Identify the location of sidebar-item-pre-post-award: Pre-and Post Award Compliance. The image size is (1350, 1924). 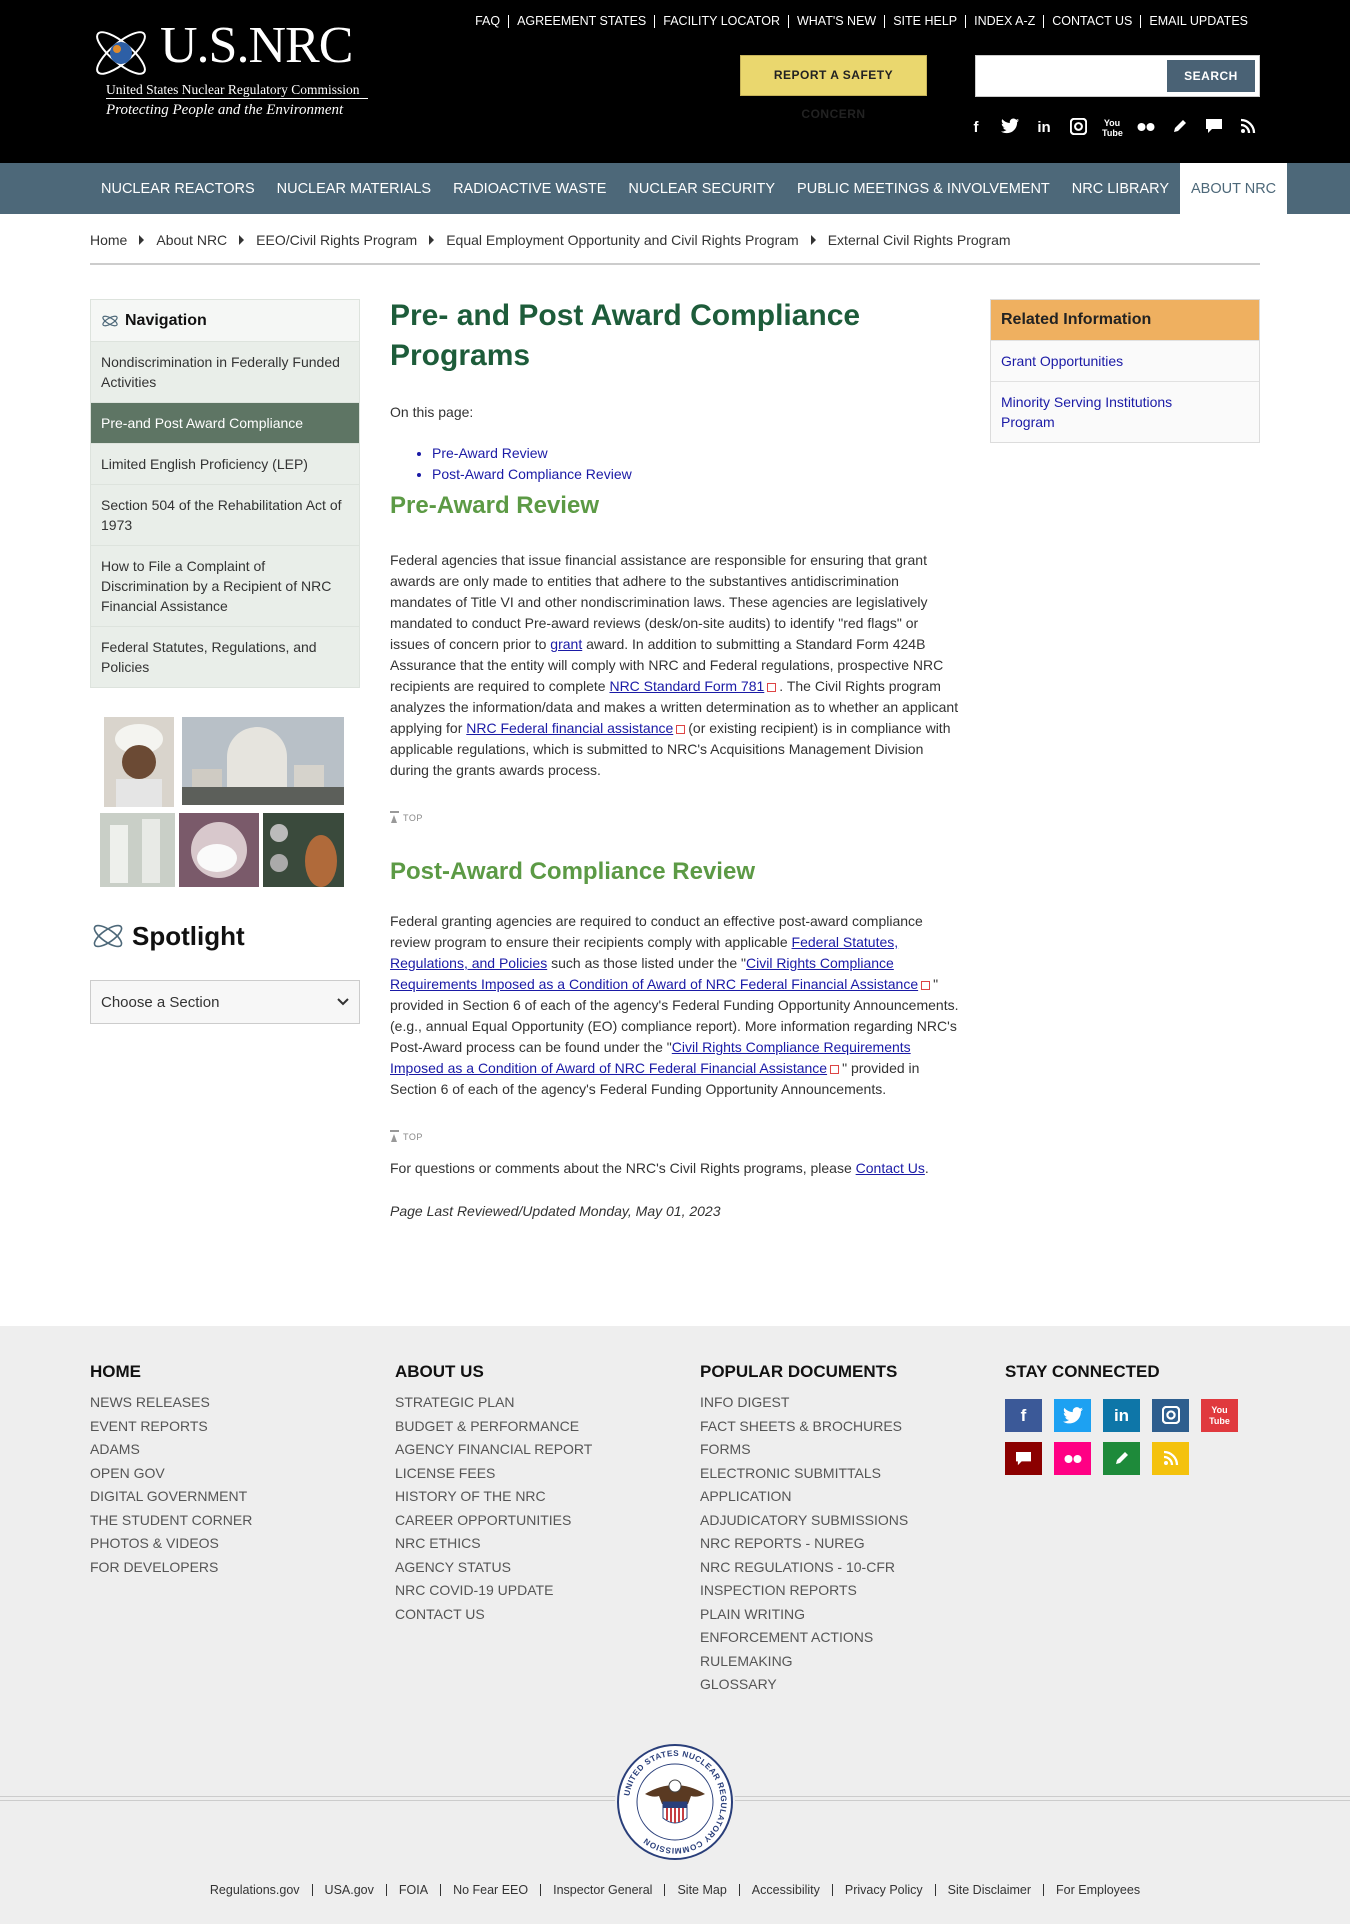
(225, 423).